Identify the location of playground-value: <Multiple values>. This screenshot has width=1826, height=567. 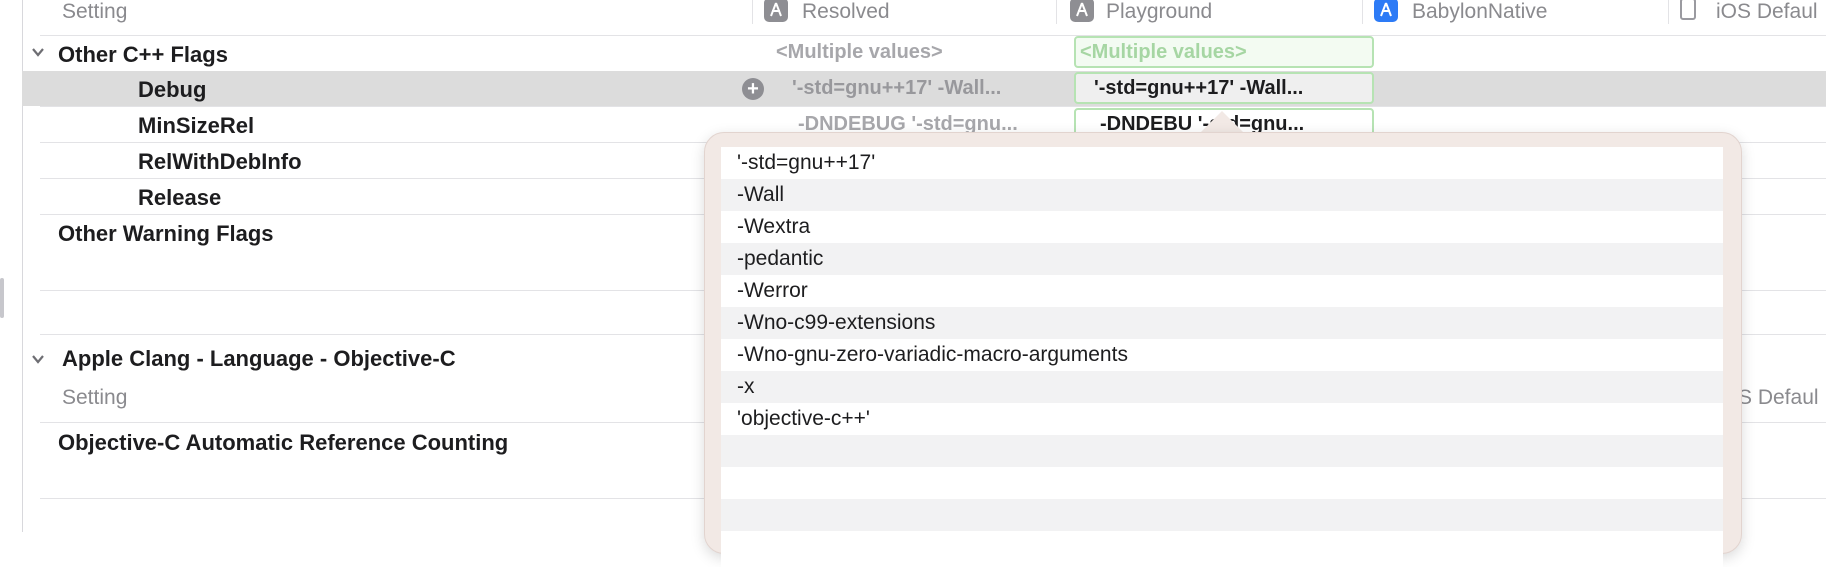
(1163, 52).